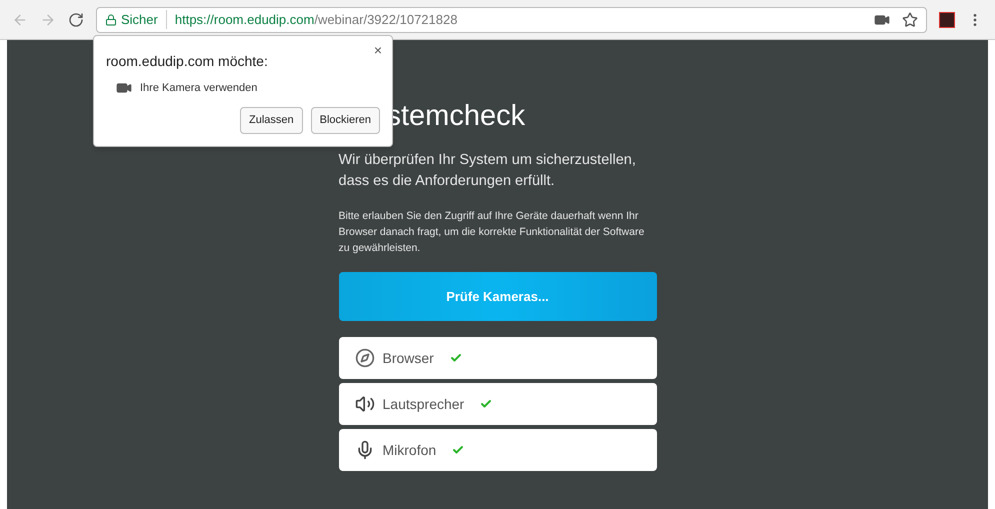 The height and width of the screenshot is (509, 995). Describe the element at coordinates (409, 450) in the screenshot. I see `check-label: Mikrofon` at that location.